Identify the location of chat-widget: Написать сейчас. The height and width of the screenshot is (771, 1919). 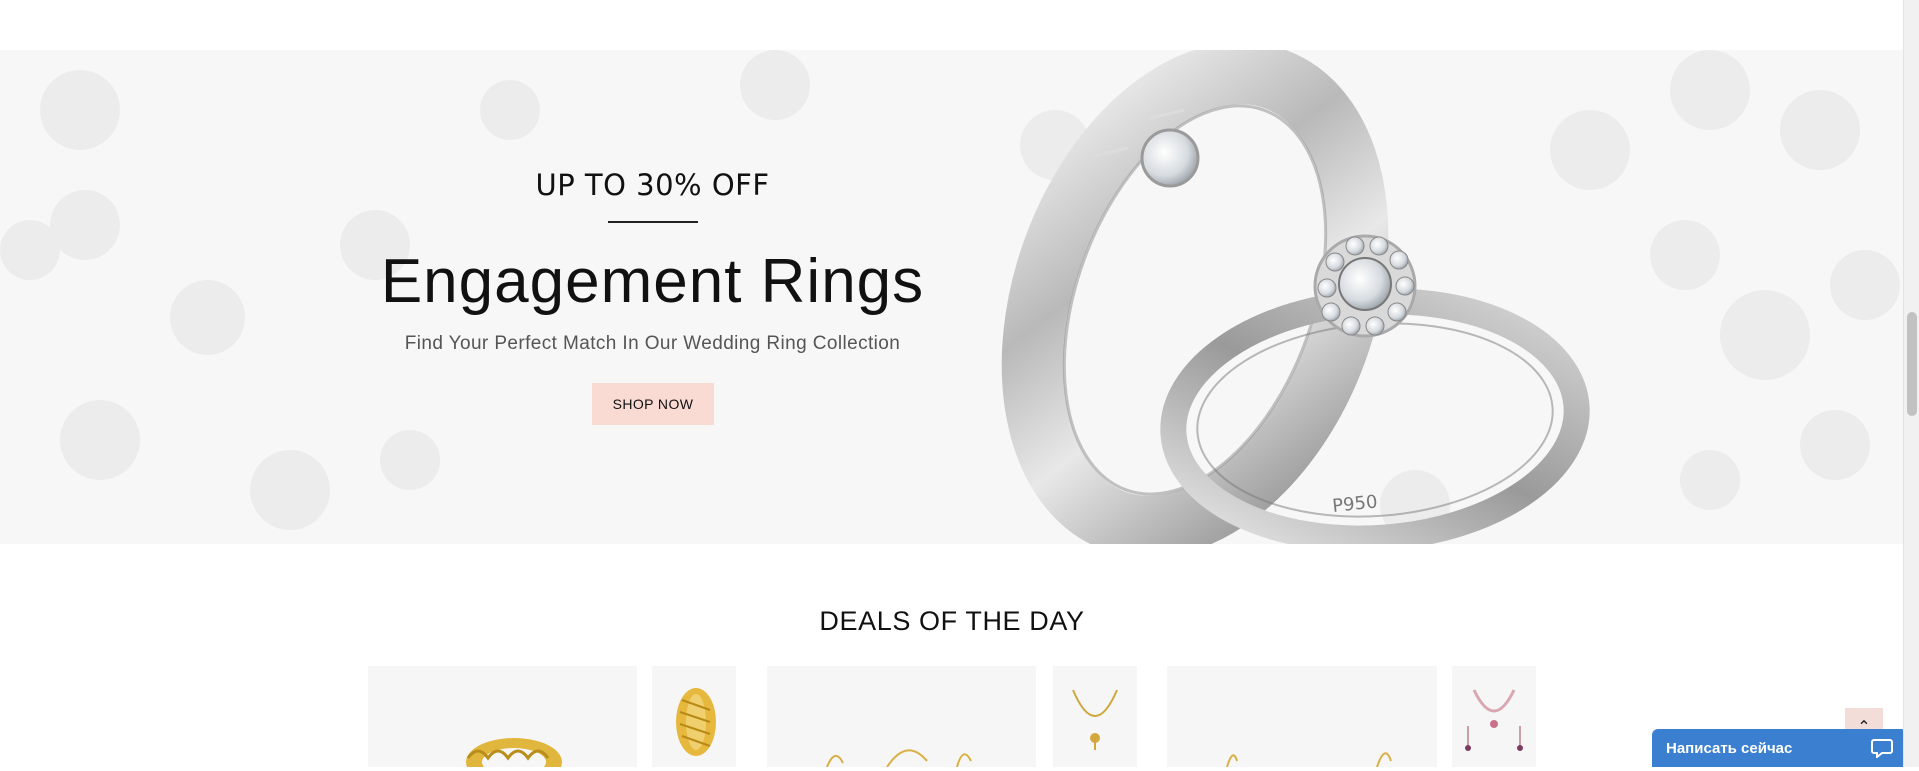
(1779, 748).